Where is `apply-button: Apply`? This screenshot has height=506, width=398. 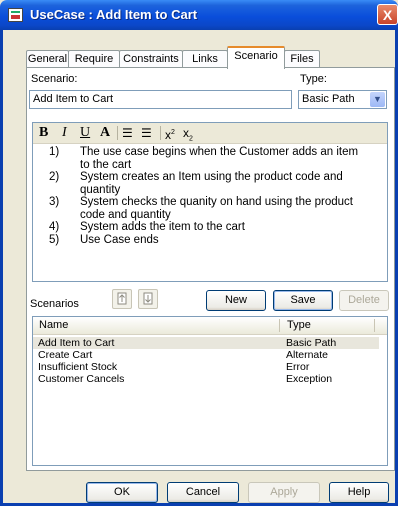
apply-button: Apply is located at coordinates (284, 492).